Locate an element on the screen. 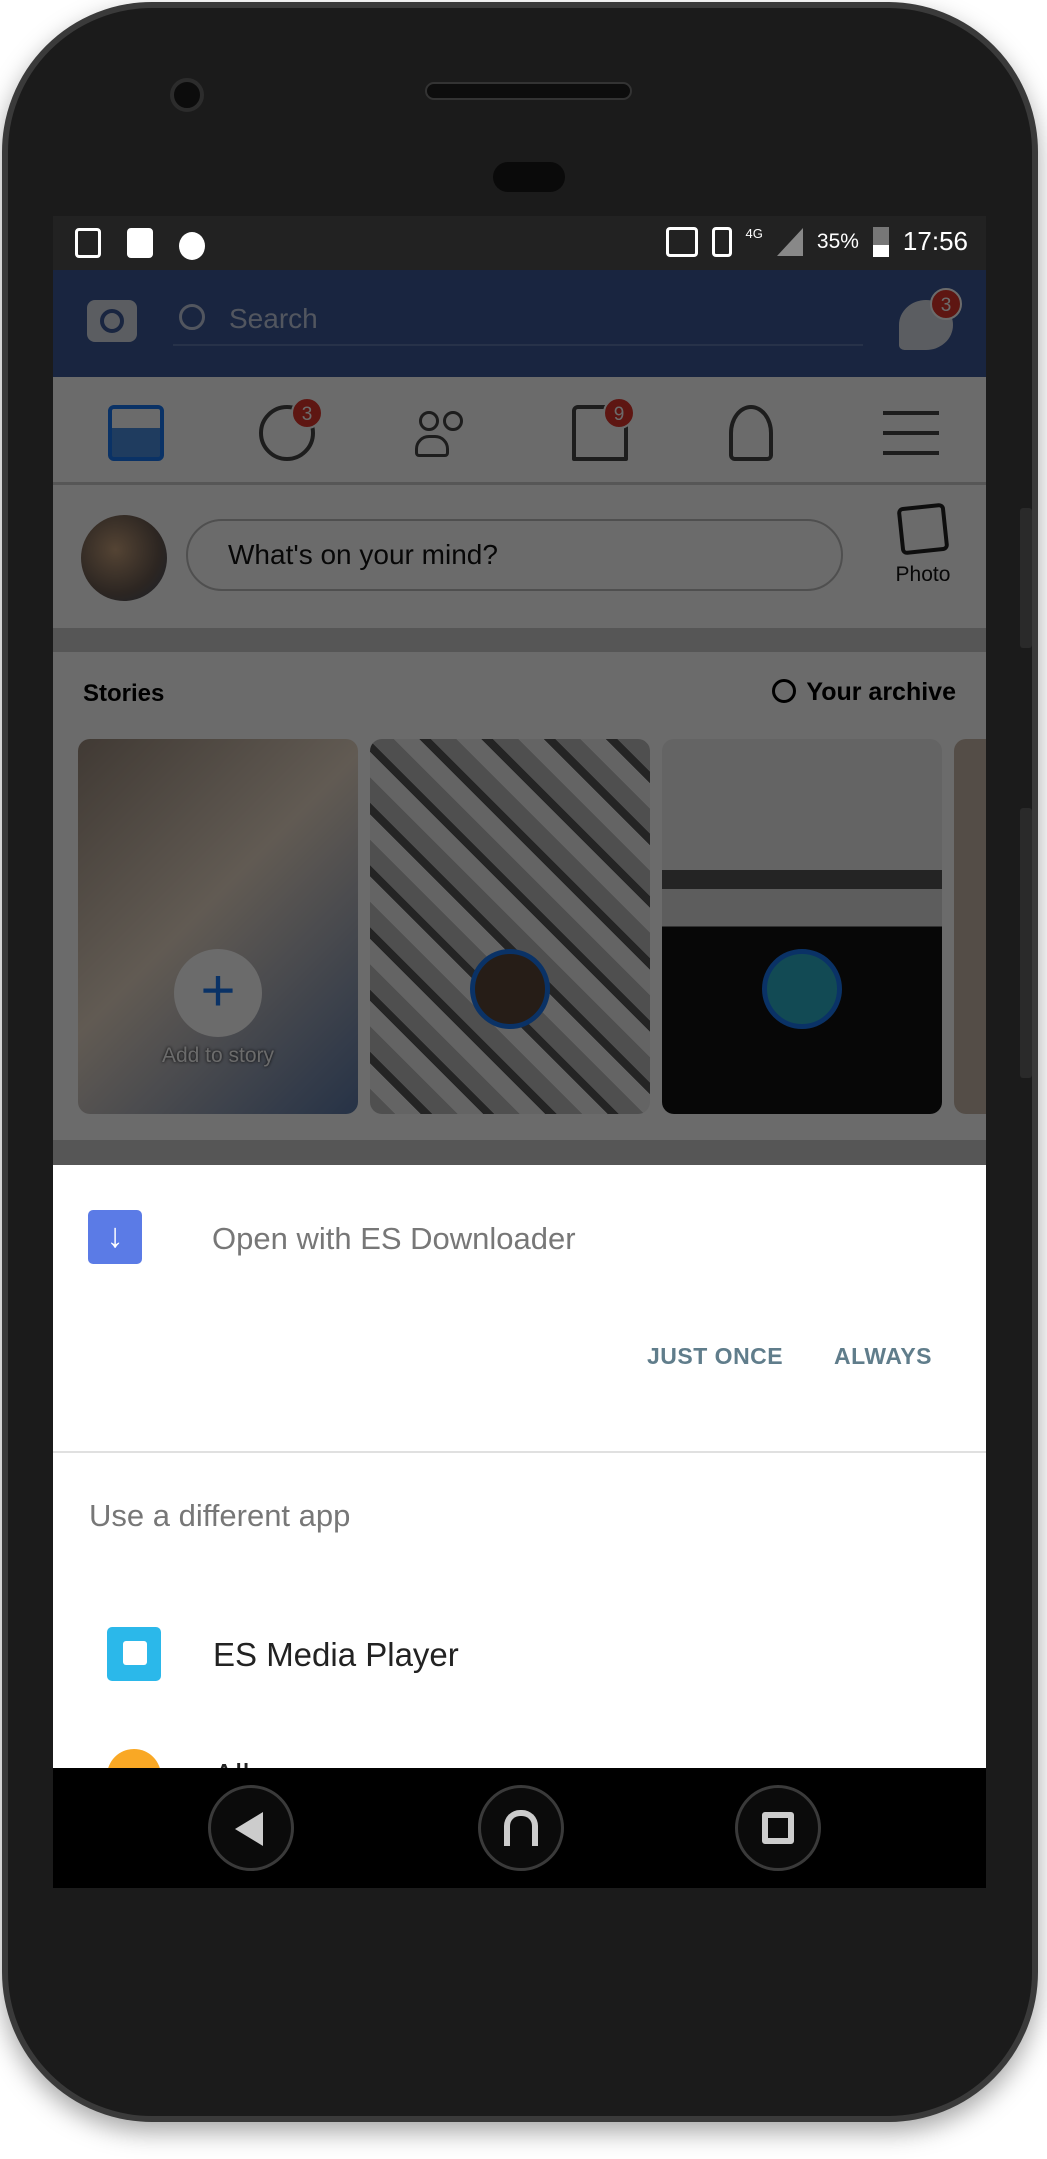 This screenshot has width=1047, height=2159. photo-button: Photo is located at coordinates (923, 544).